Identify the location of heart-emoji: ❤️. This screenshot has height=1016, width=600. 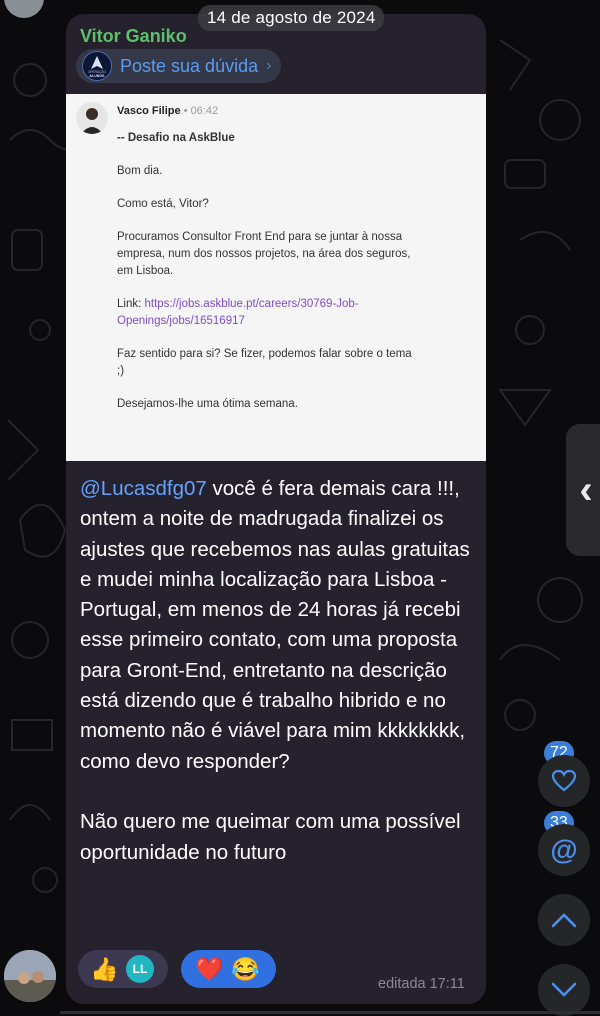
(209, 969).